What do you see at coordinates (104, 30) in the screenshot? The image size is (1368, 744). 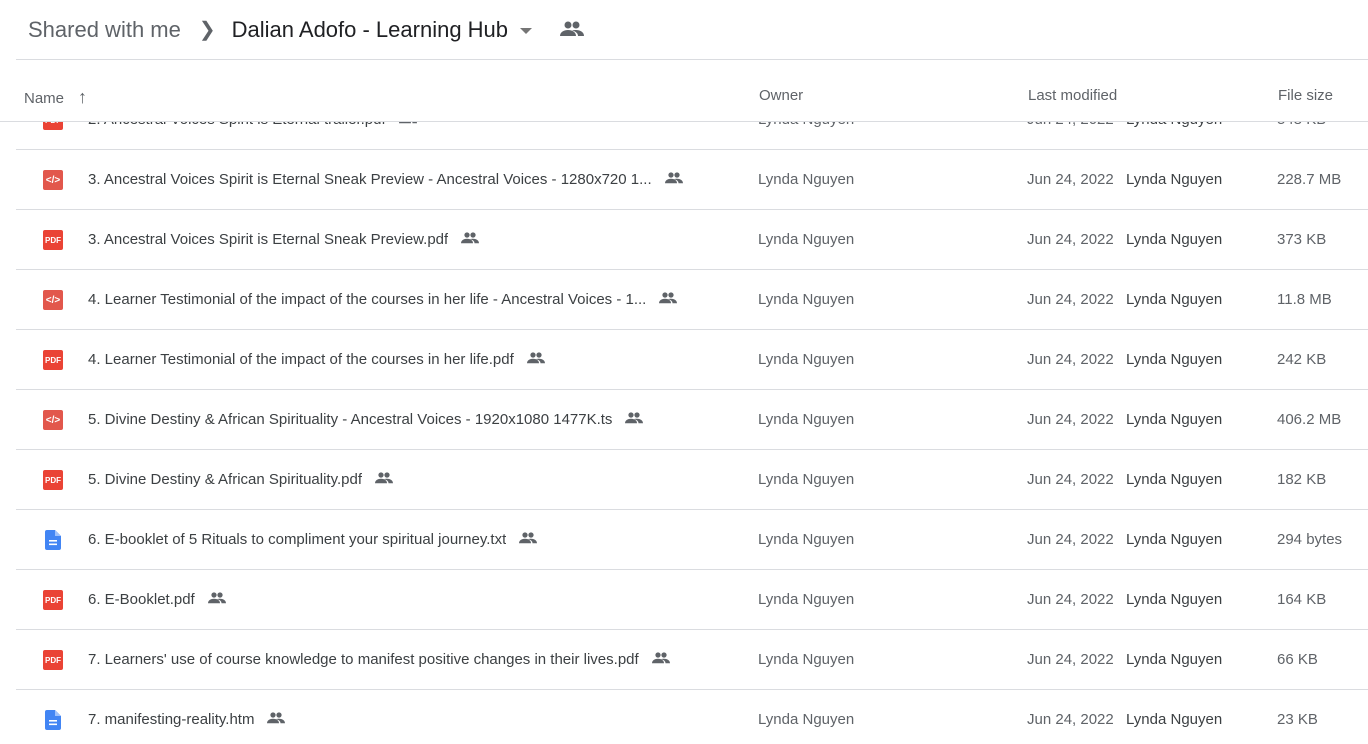 I see `breadcrumb-shared-with-me: Shared with me` at bounding box center [104, 30].